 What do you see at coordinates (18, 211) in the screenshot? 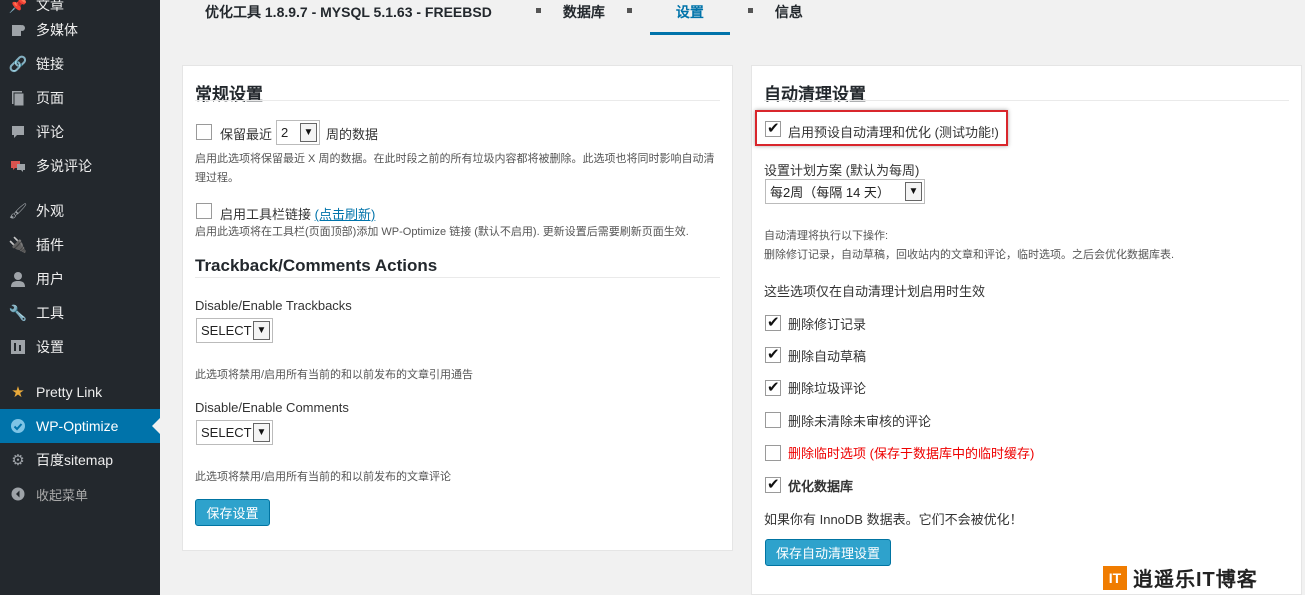
I see `brush-icon: 🖌` at bounding box center [18, 211].